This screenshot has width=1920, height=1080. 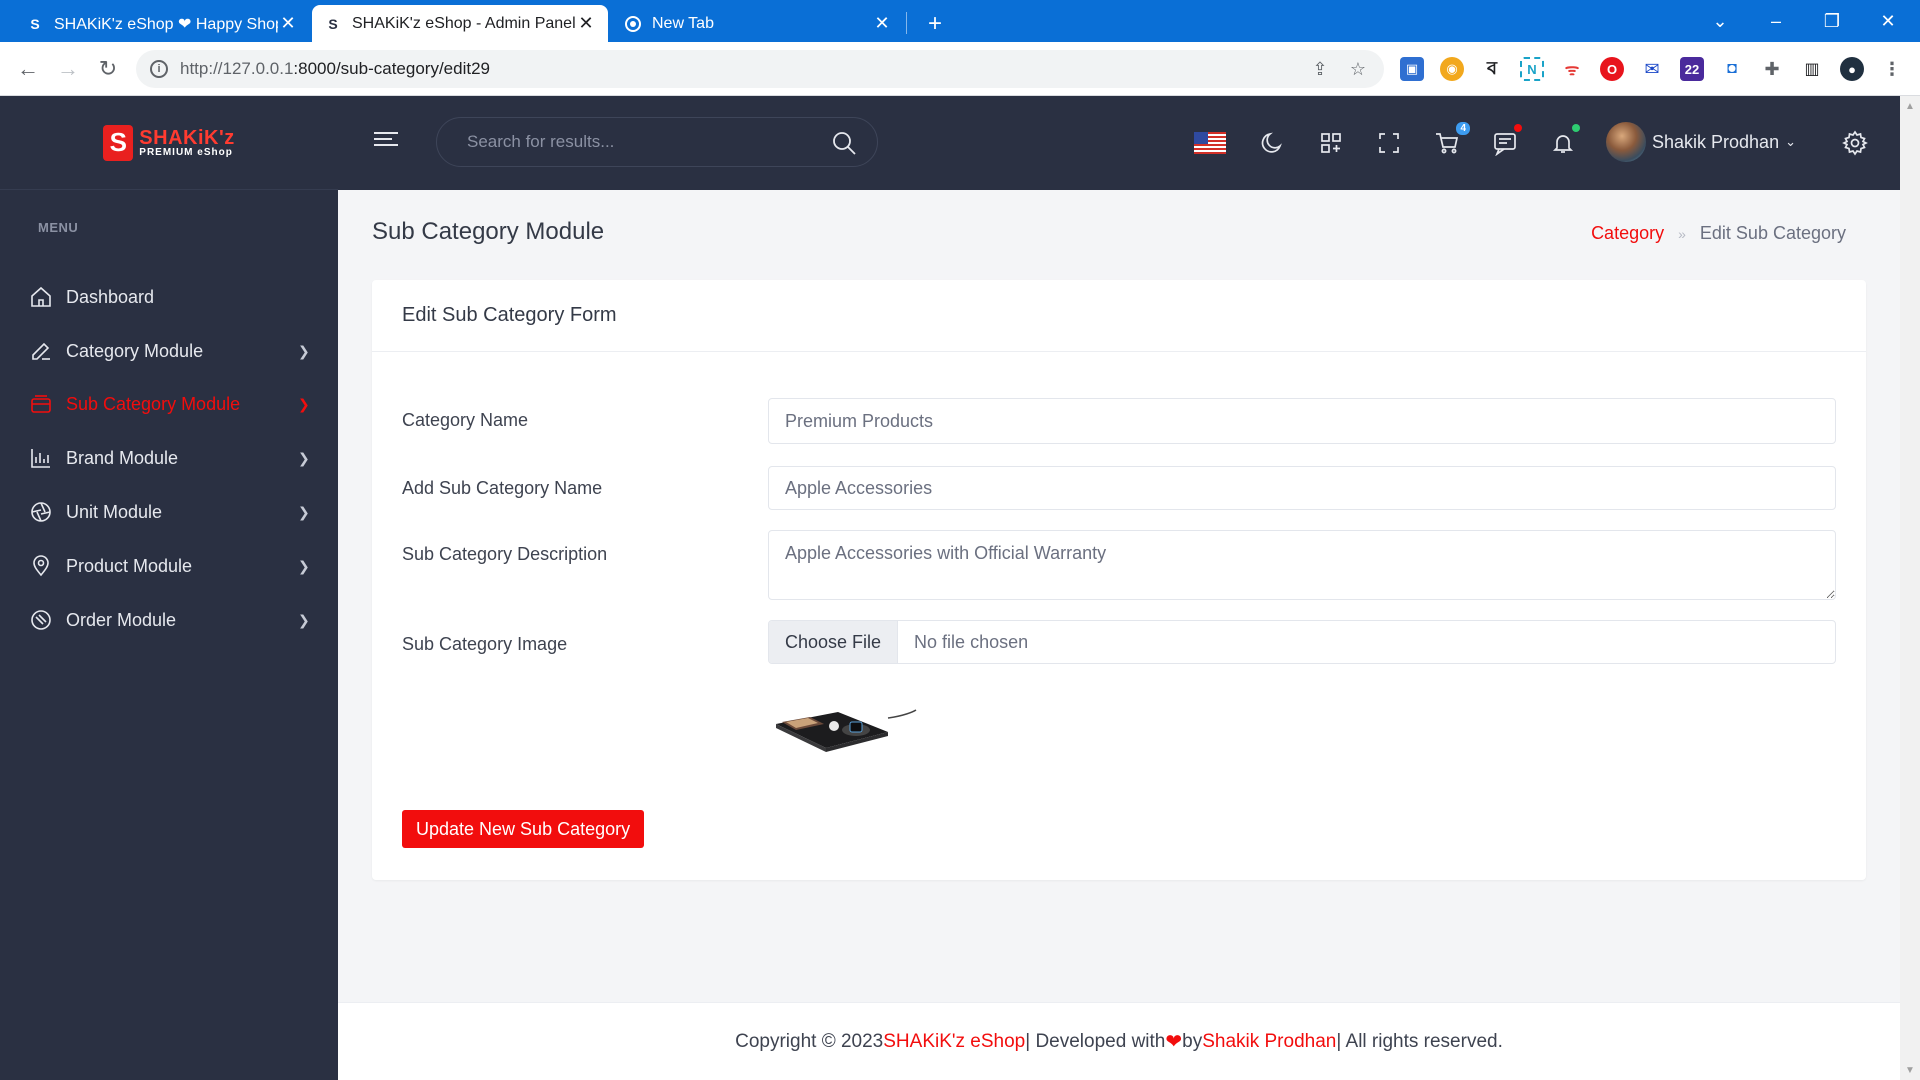 What do you see at coordinates (1812, 69) in the screenshot?
I see `side-panel-icon: ▥` at bounding box center [1812, 69].